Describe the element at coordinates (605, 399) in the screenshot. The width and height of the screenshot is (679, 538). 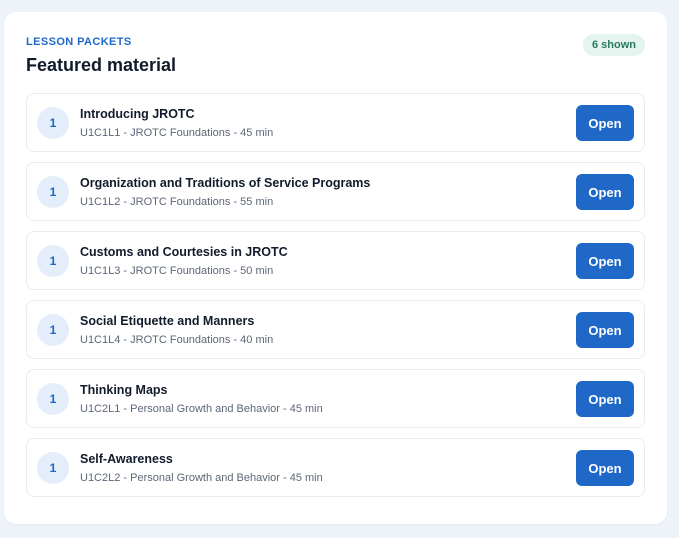
I see `open-lesson-button-5: Open` at that location.